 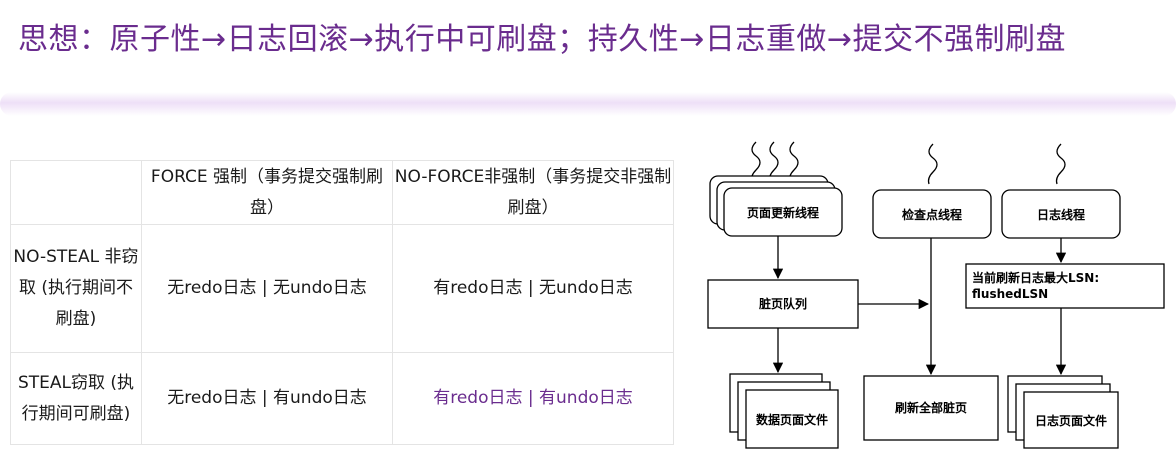 I want to click on dirty-page-queue-label: 脏页队列, so click(x=783, y=303).